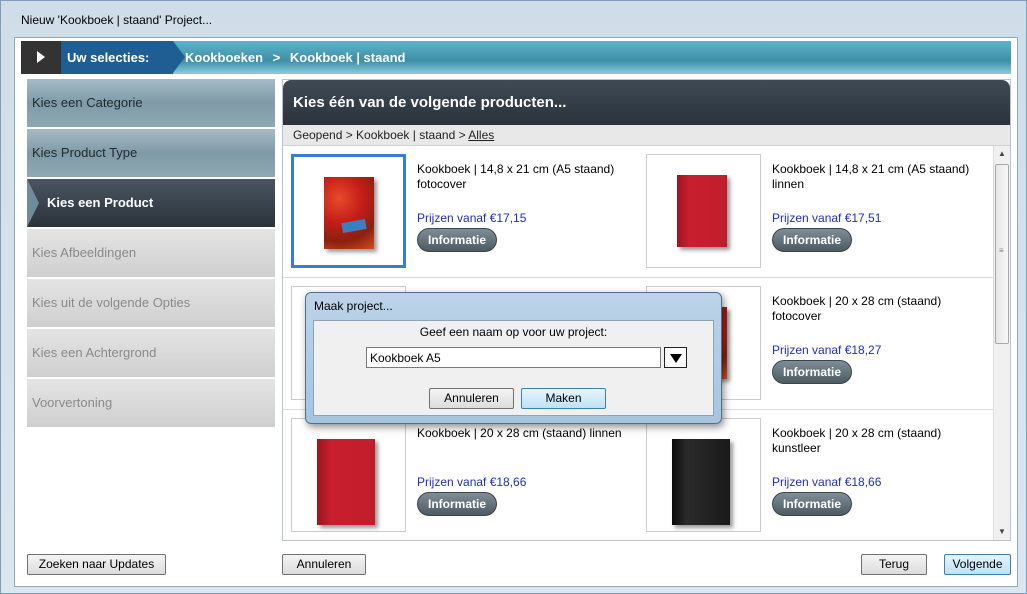  I want to click on next-button: Volgende, so click(977, 564).